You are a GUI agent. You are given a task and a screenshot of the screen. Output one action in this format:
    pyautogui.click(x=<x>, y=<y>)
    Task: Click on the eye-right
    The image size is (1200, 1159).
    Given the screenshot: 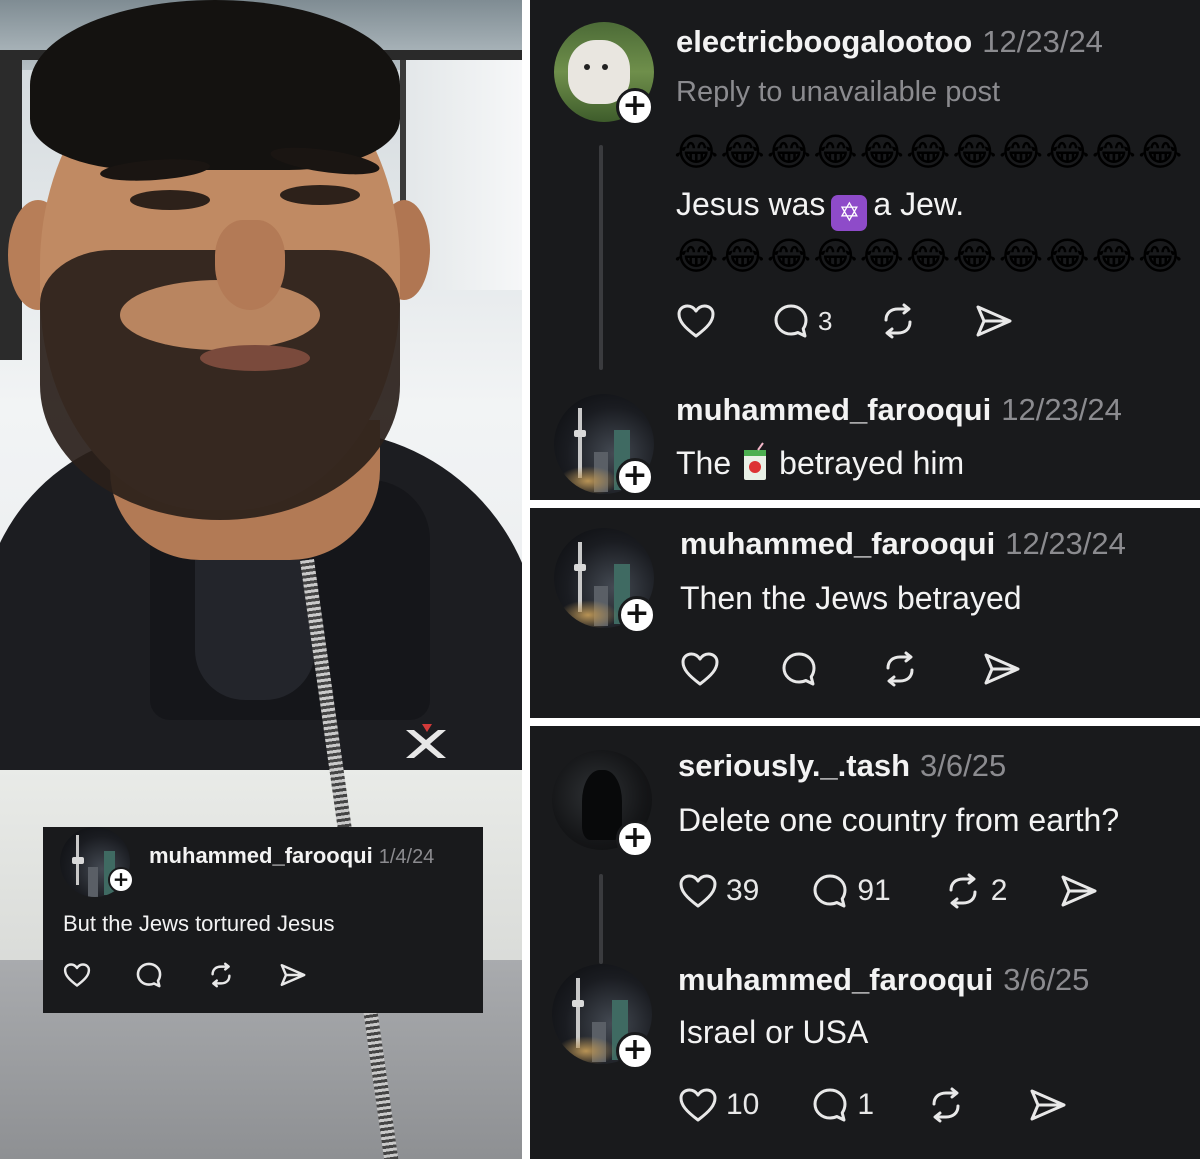 What is the action you would take?
    pyautogui.click(x=320, y=195)
    